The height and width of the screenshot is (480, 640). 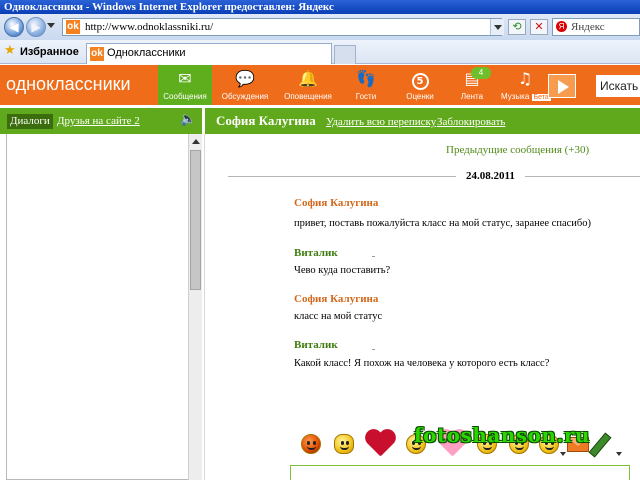 What do you see at coordinates (185, 96) in the screenshot?
I see `nav-messages-label: Сообщения` at bounding box center [185, 96].